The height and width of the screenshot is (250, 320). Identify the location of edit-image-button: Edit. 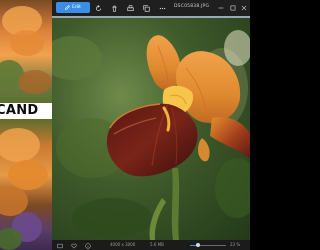
(73, 7).